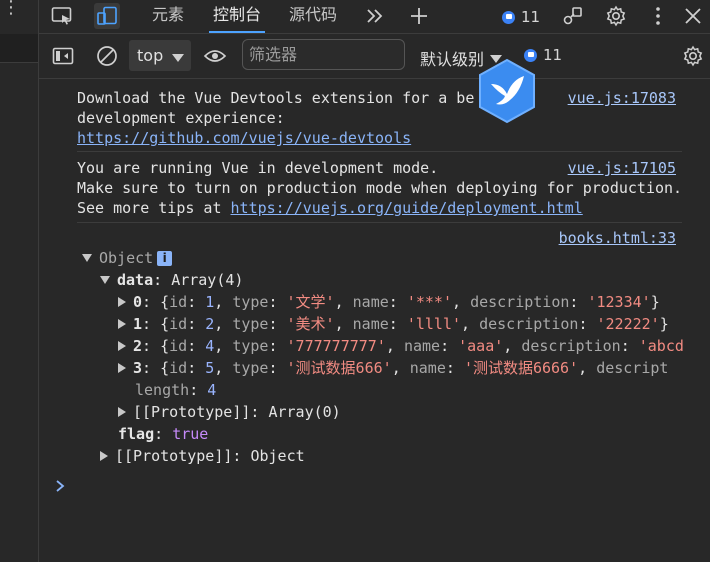 This screenshot has height=562, width=710. Describe the element at coordinates (127, 258) in the screenshot. I see `object-root: Object i` at that location.